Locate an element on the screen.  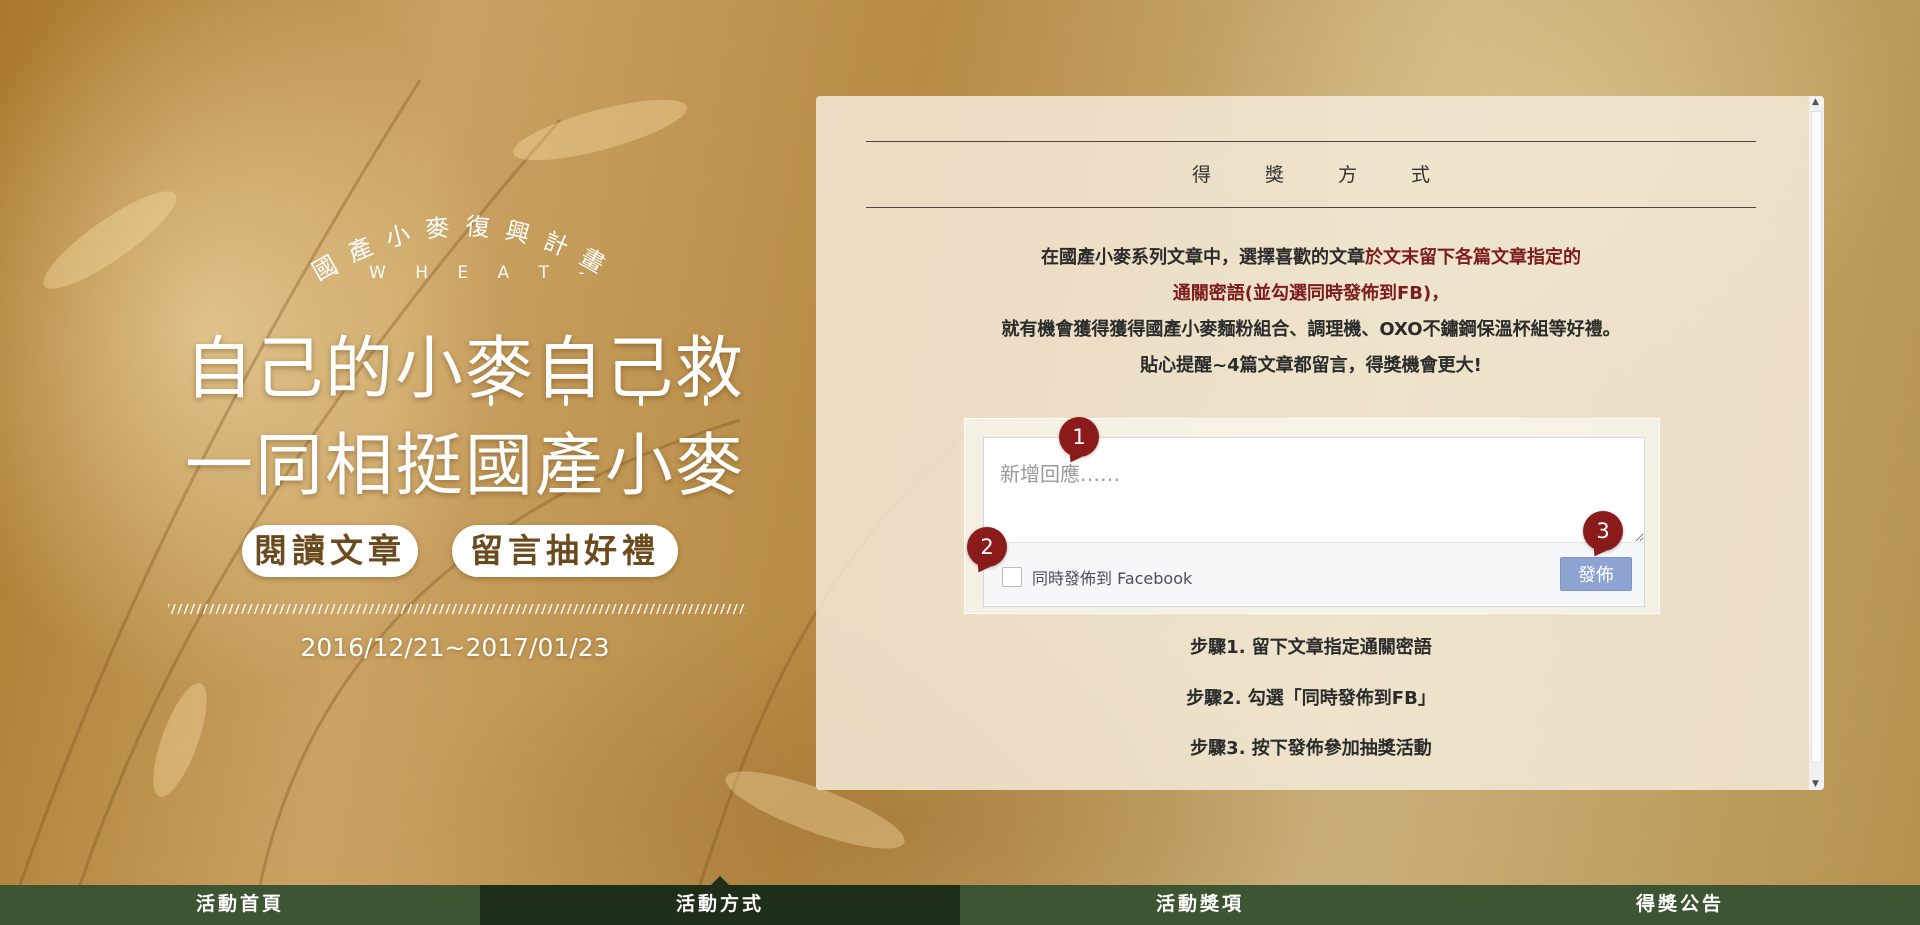
hero-arc-title: 國產小麥復興計畫 is located at coordinates (457, 249).